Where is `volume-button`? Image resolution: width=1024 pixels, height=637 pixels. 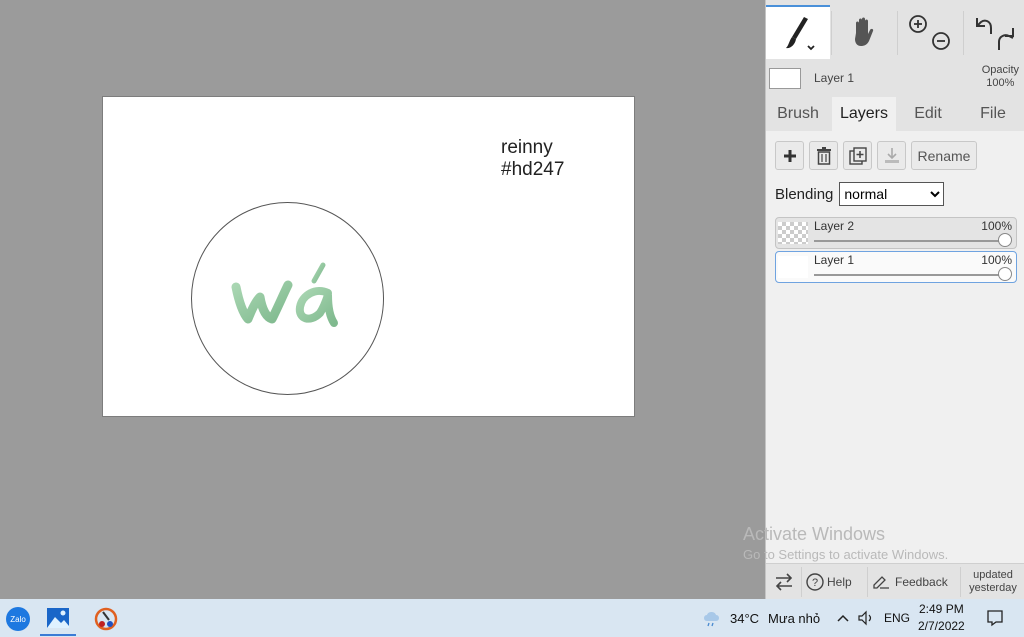 volume-button is located at coordinates (866, 618).